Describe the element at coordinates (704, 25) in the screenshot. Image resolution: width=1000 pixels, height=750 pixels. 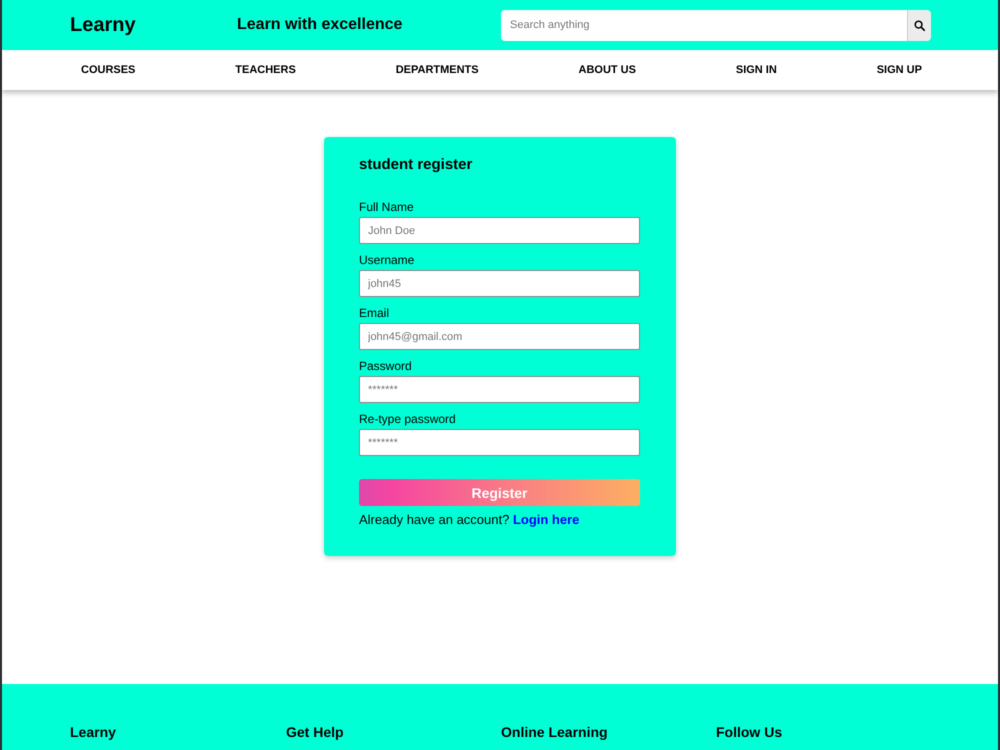
I see `search-field: Search anything` at that location.